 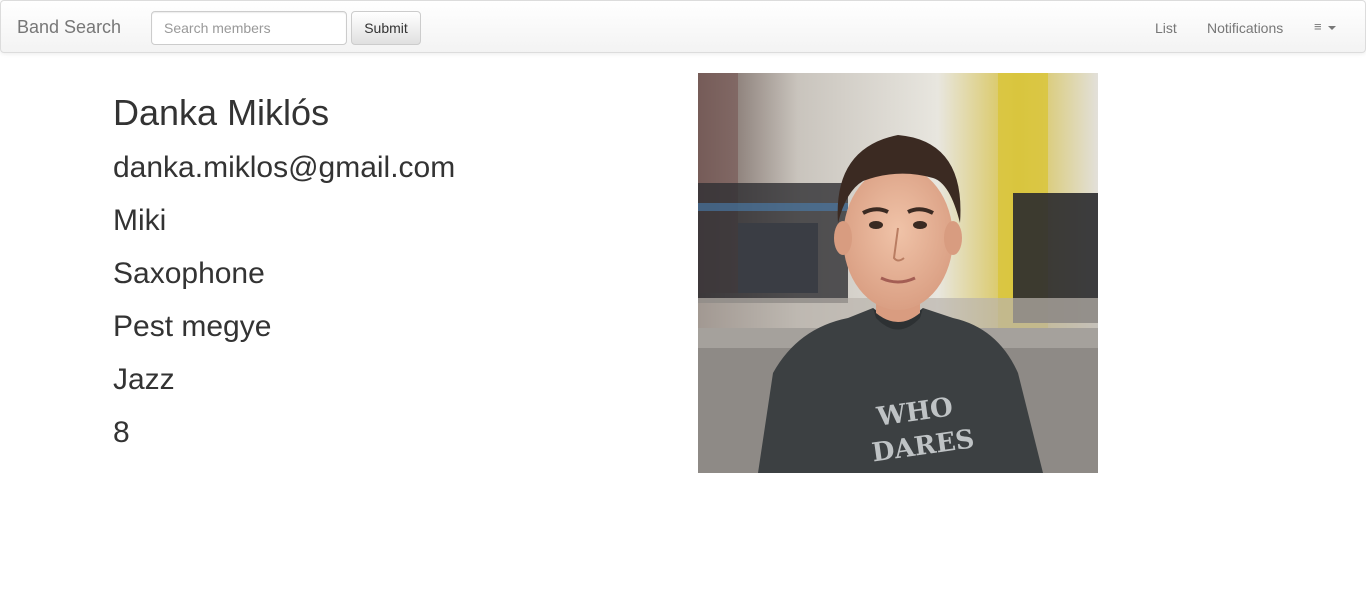 What do you see at coordinates (69, 27) in the screenshot?
I see `brand-link: Band Search` at bounding box center [69, 27].